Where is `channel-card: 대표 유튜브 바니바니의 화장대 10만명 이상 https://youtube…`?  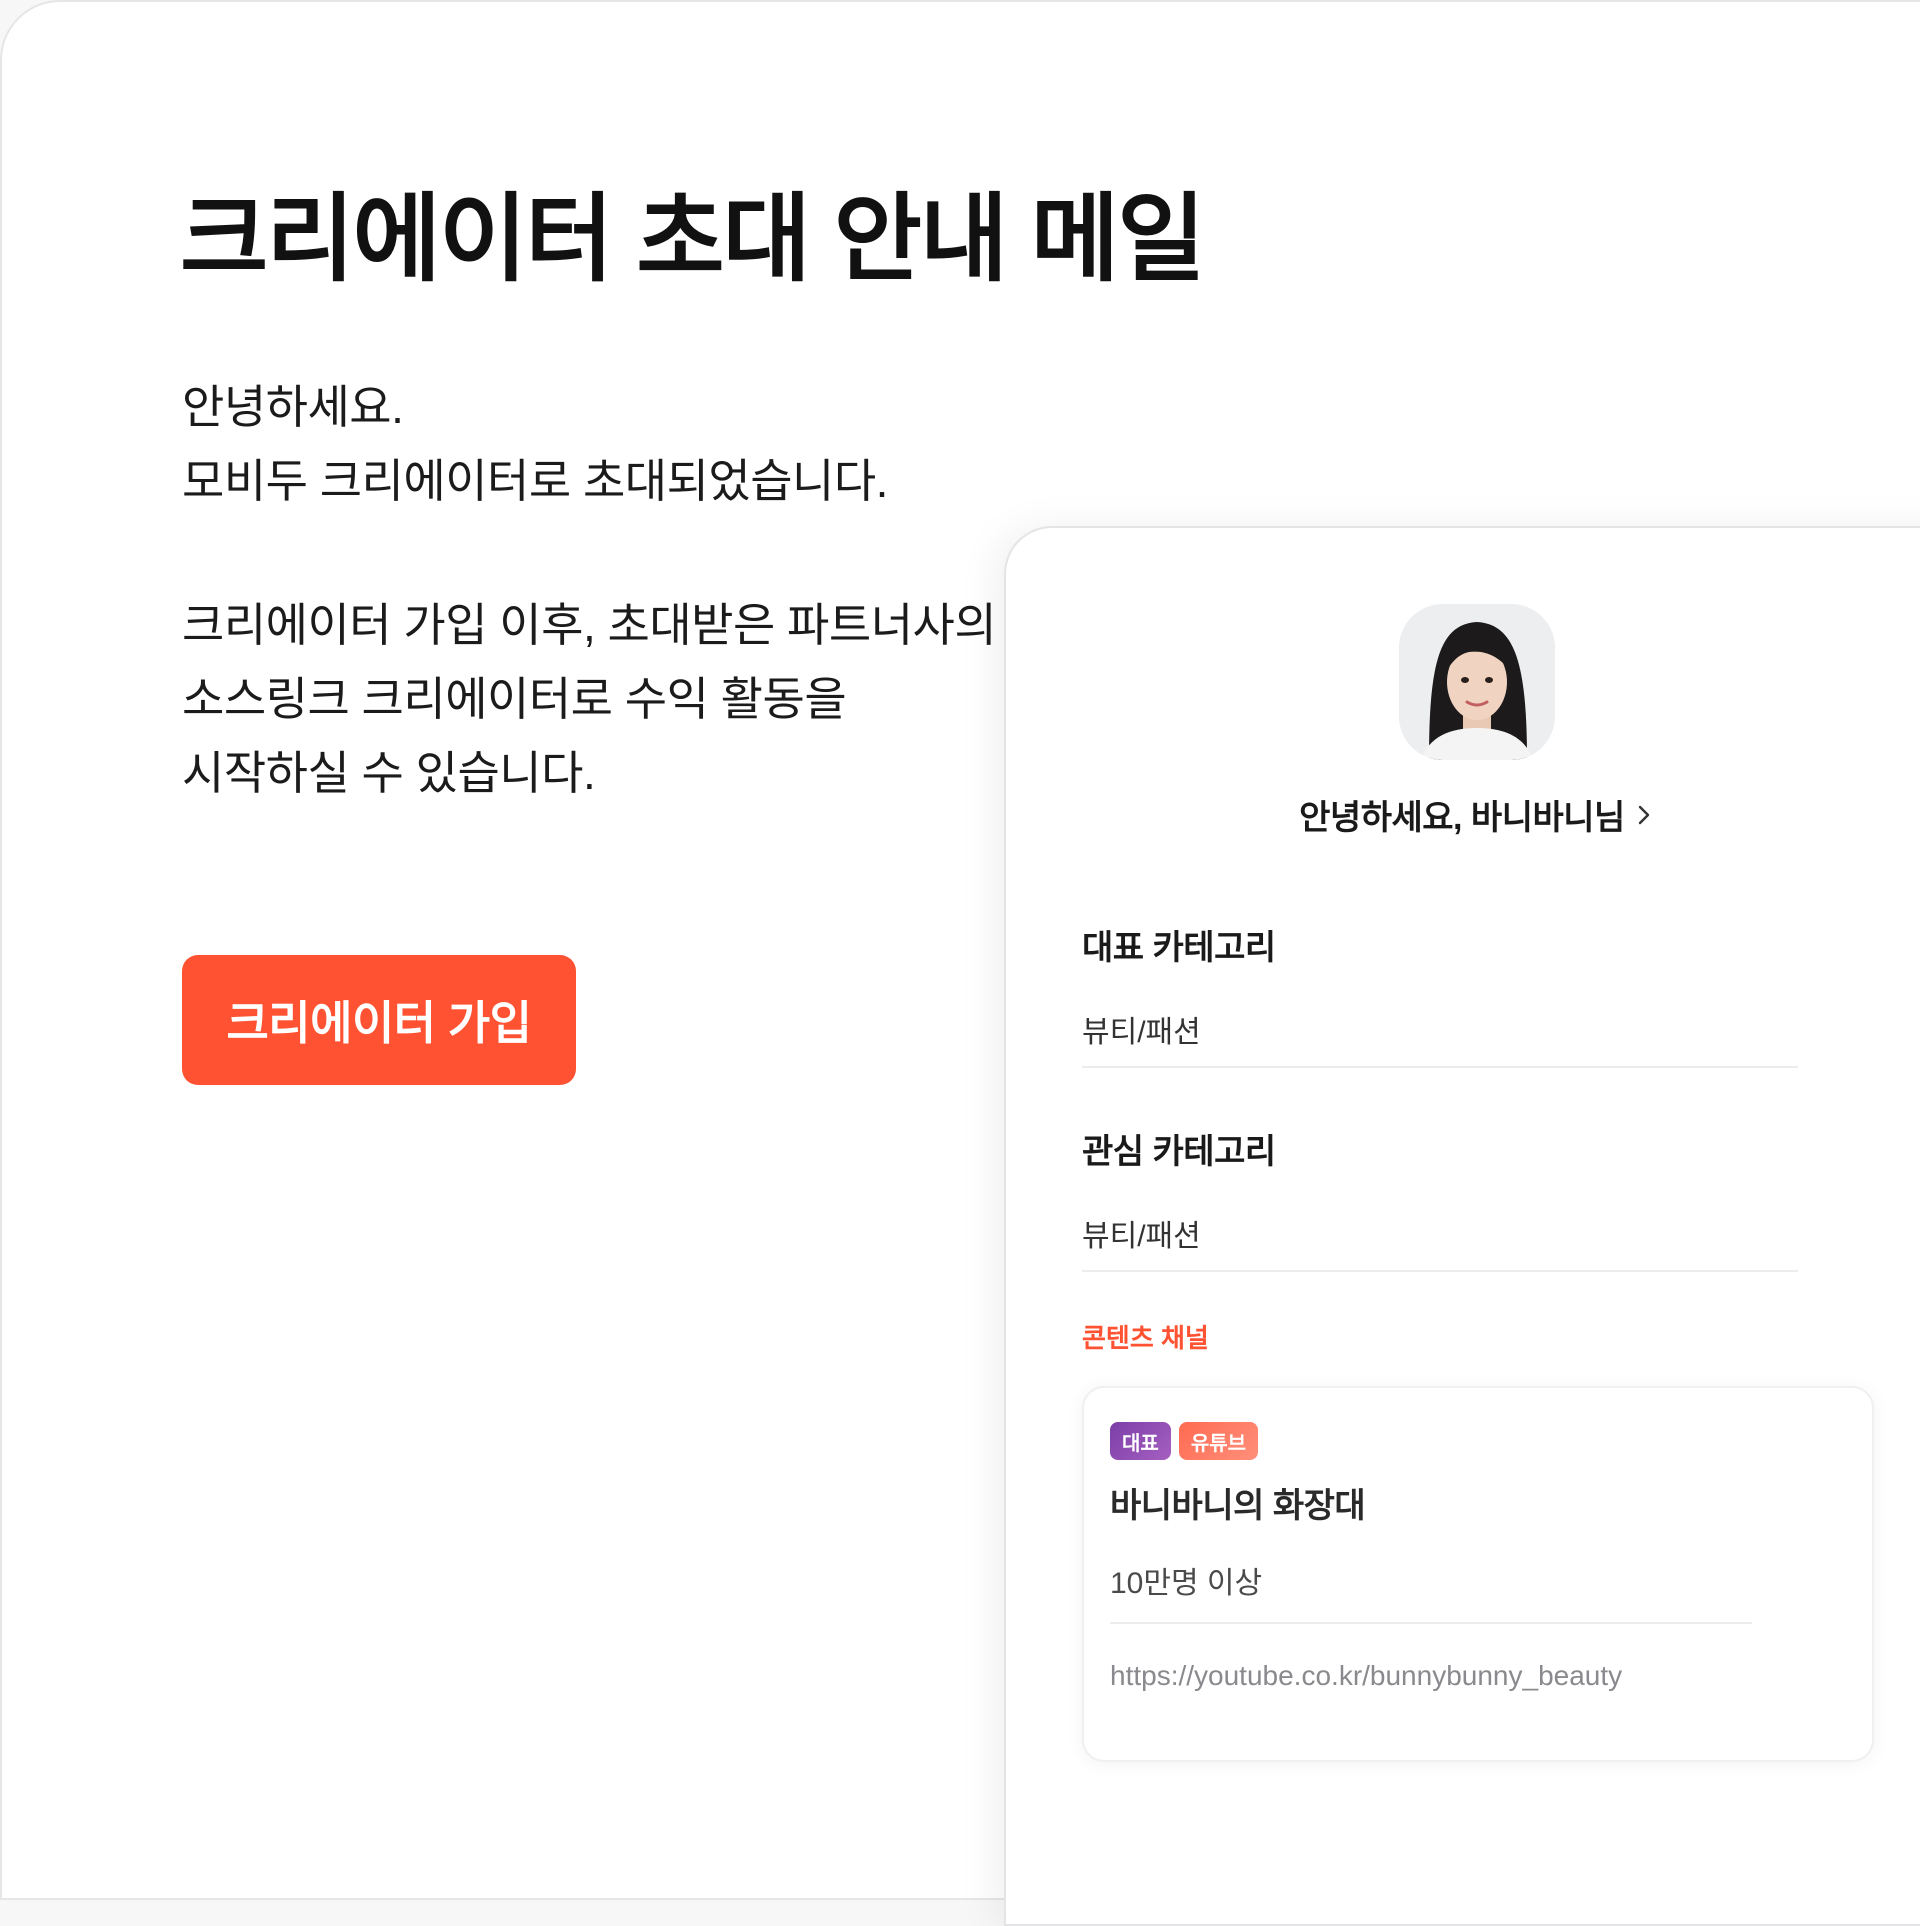 channel-card: 대표 유튜브 바니바니의 화장대 10만명 이상 https://youtube… is located at coordinates (1478, 1574).